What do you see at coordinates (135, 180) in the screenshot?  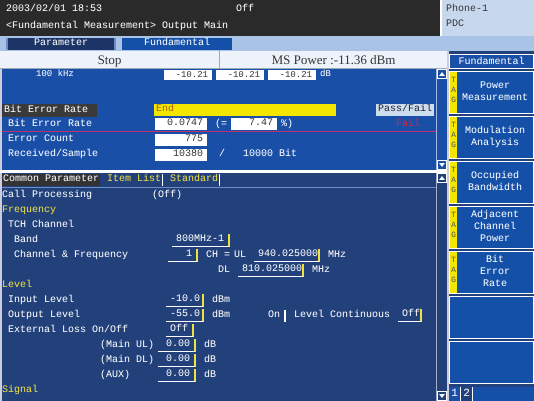 I see `tab: Item List` at bounding box center [135, 180].